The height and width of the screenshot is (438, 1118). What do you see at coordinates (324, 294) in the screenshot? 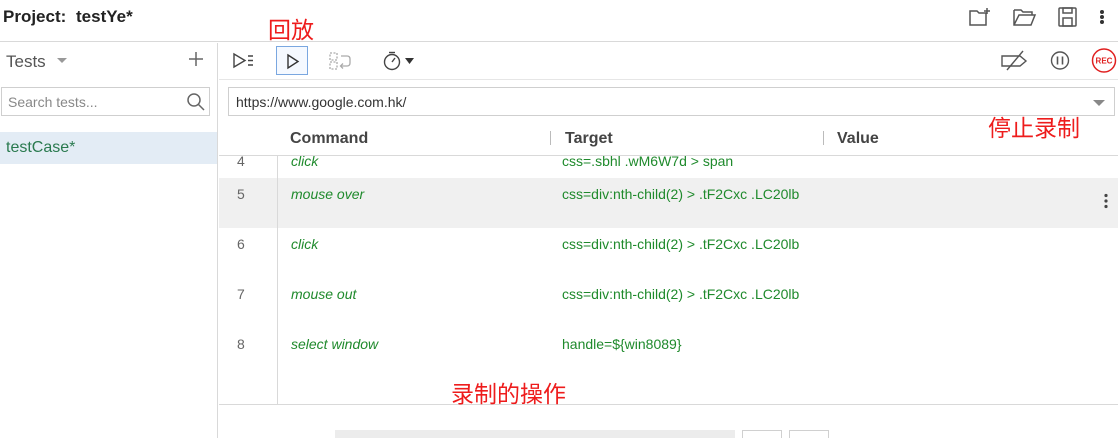
I see `row-command: mouse out` at bounding box center [324, 294].